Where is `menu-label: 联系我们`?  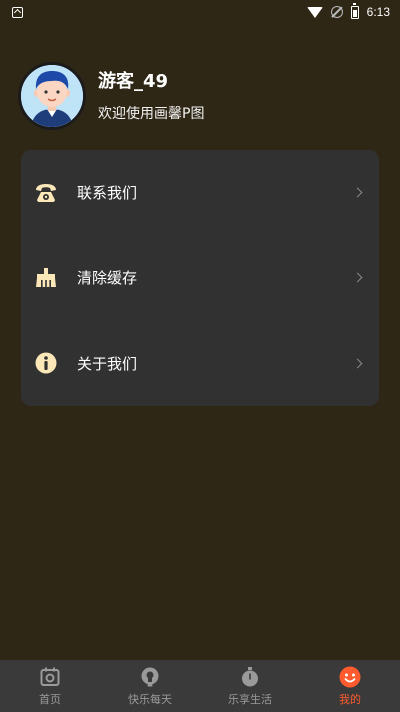
menu-label: 联系我们 is located at coordinates (107, 193).